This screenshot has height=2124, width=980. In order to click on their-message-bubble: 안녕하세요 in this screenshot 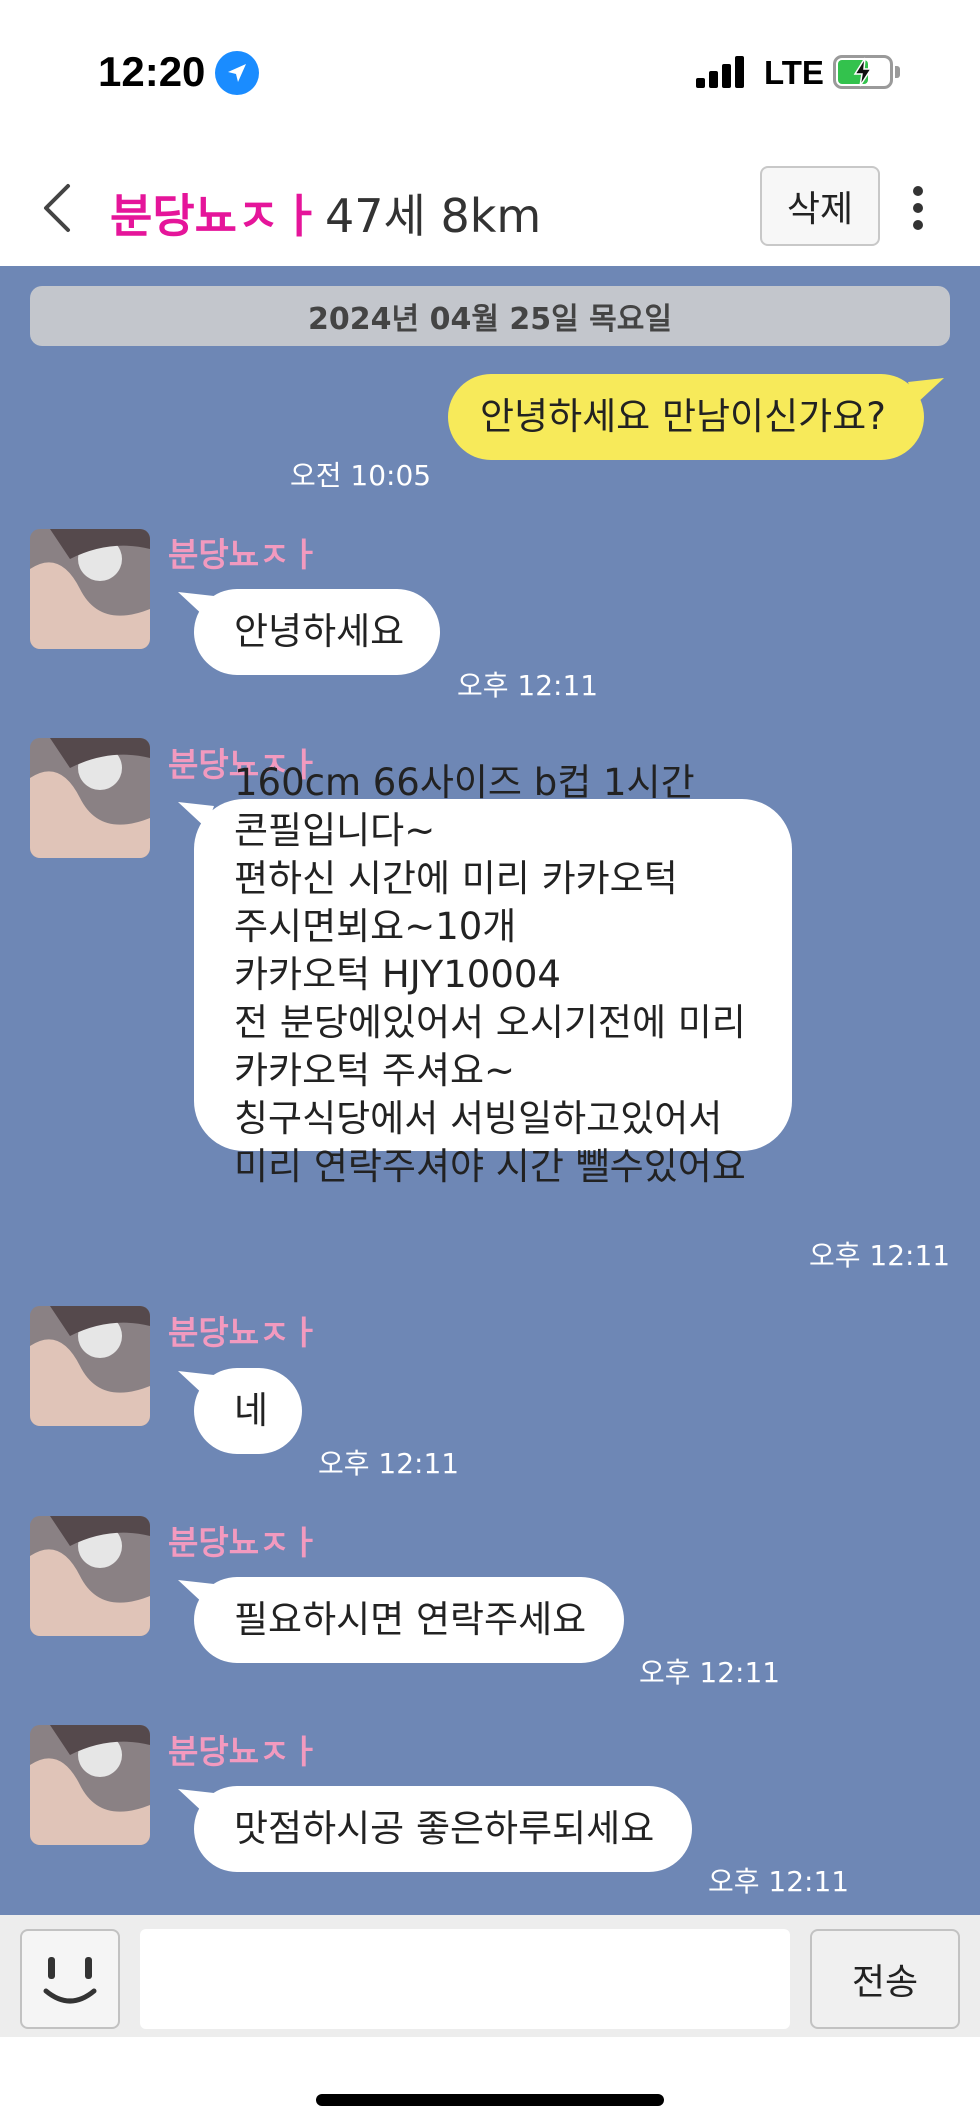, I will do `click(317, 632)`.